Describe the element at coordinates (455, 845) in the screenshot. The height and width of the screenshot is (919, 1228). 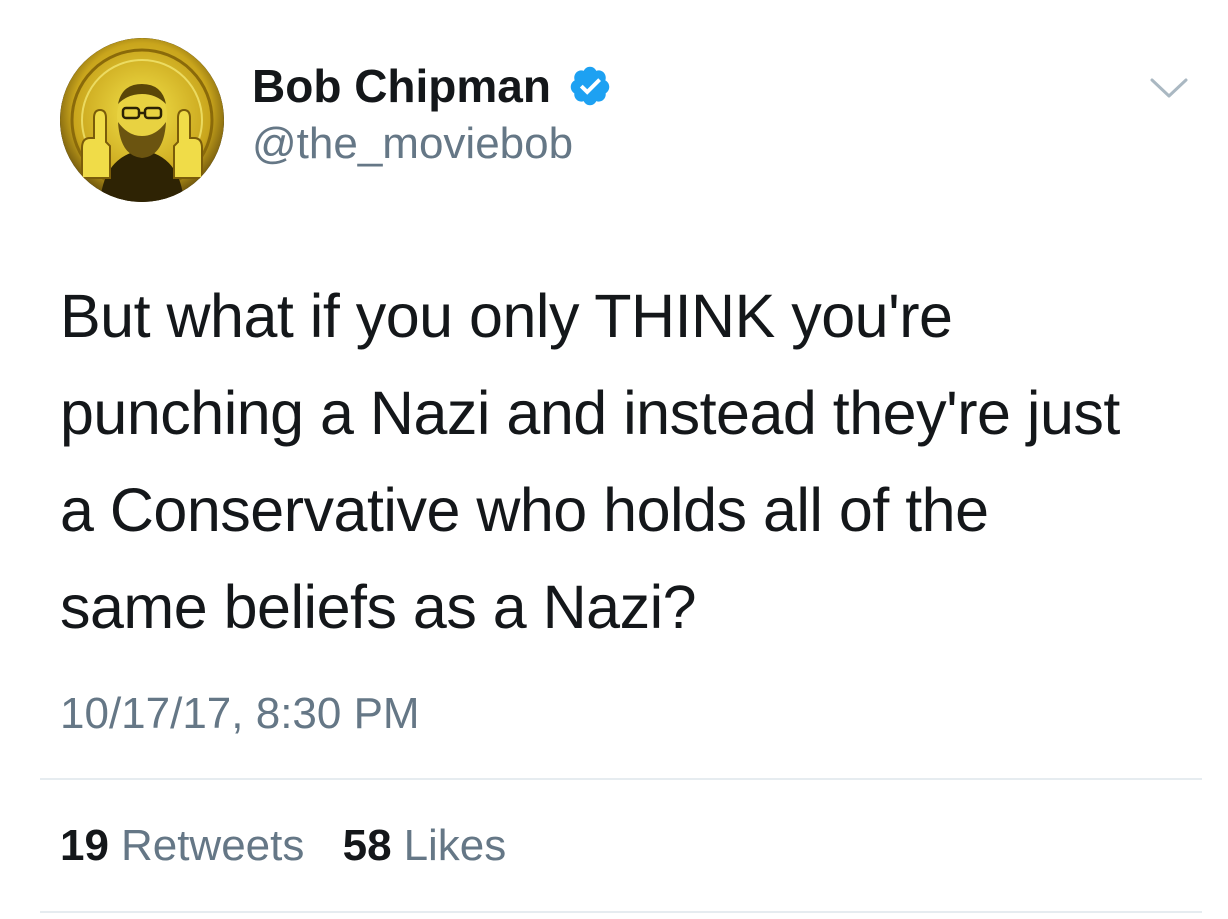
I see `likes-label: Likes` at that location.